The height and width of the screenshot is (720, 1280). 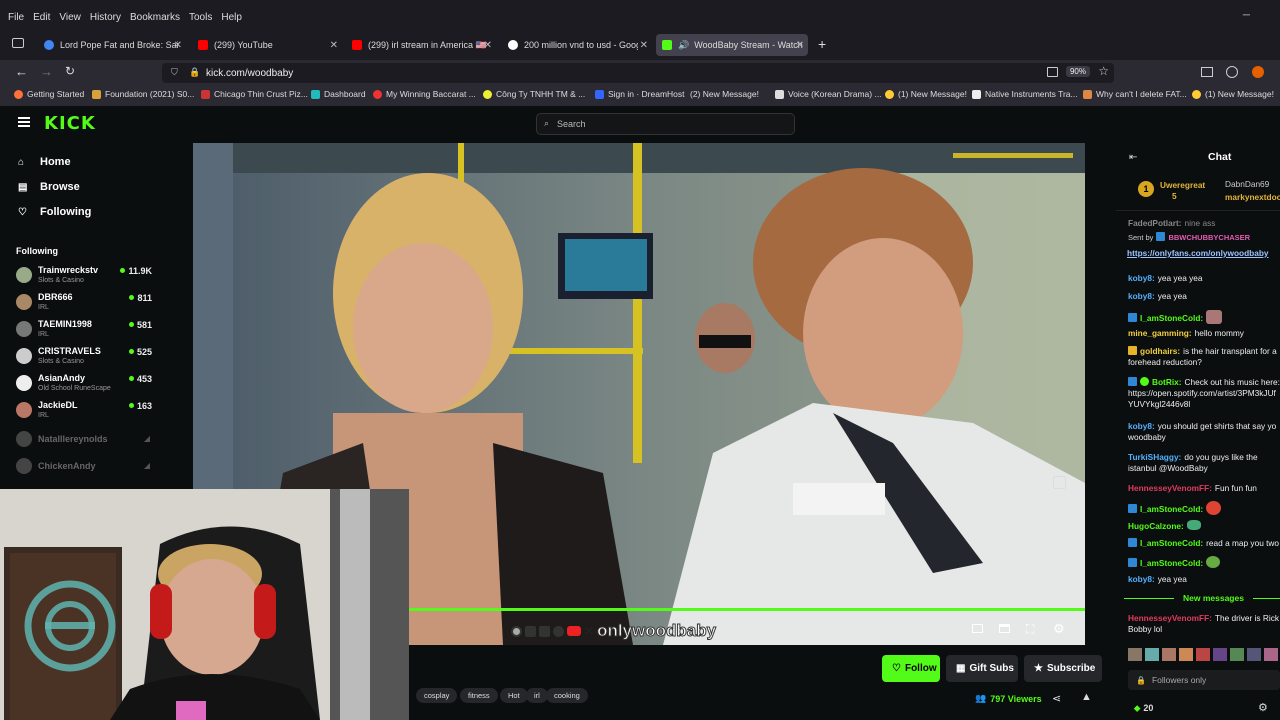 I want to click on tag-fitness: fitness, so click(x=479, y=695).